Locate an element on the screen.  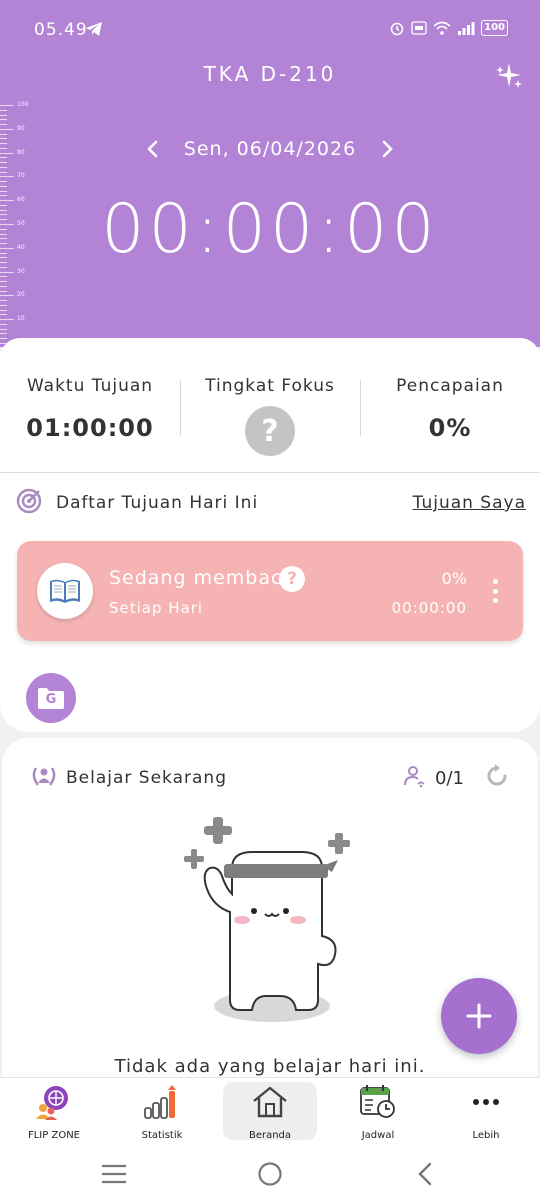
recent-apps-icon is located at coordinates (114, 1174).